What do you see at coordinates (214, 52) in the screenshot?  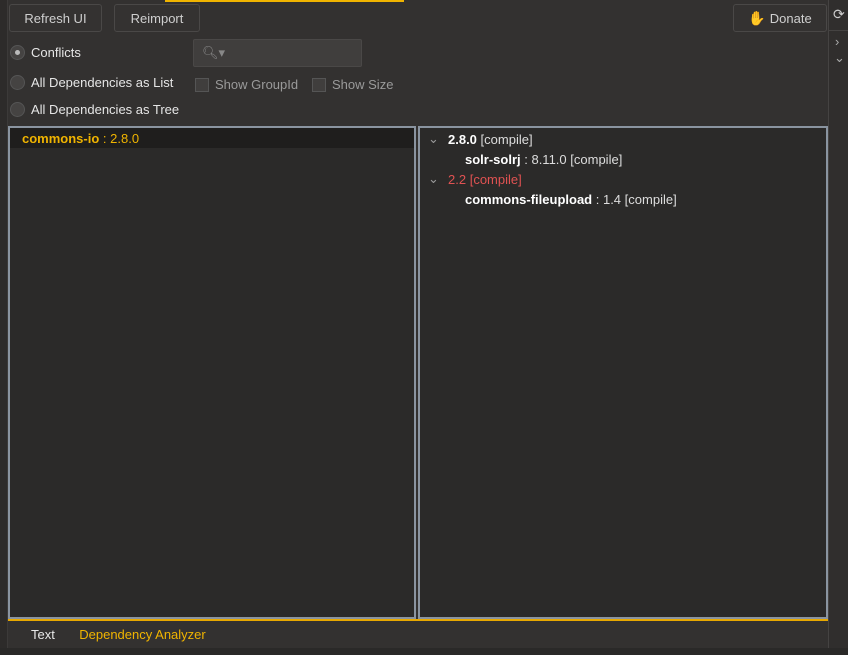 I see `search-icon: 🔍︎▾` at bounding box center [214, 52].